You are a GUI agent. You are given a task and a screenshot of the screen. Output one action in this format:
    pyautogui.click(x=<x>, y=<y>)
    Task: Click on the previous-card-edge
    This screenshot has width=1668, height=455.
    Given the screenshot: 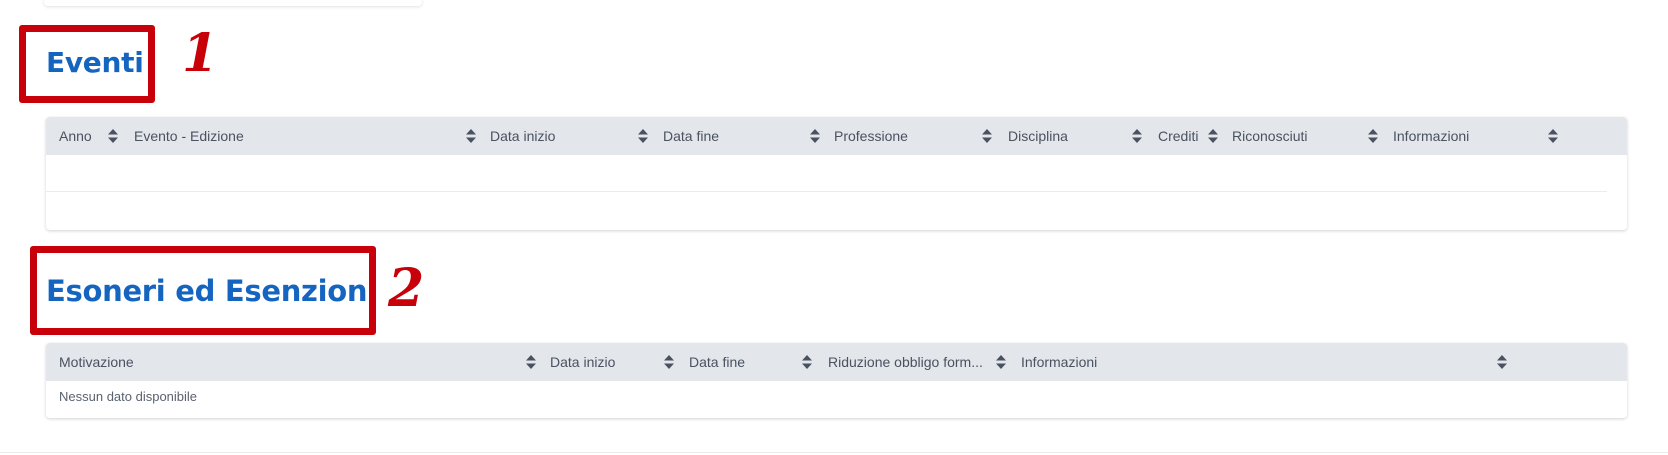 What is the action you would take?
    pyautogui.click(x=233, y=3)
    